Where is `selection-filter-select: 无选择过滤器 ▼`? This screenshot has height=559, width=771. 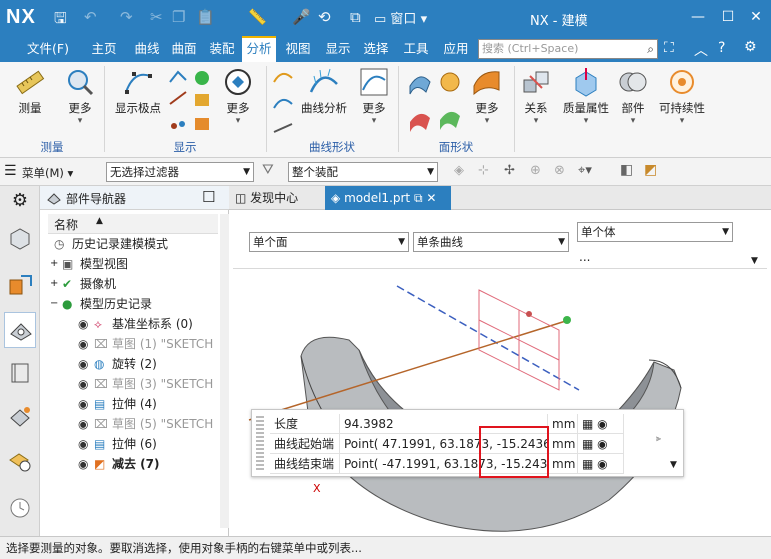
selection-filter-select: 无选择过滤器 ▼ is located at coordinates (180, 172).